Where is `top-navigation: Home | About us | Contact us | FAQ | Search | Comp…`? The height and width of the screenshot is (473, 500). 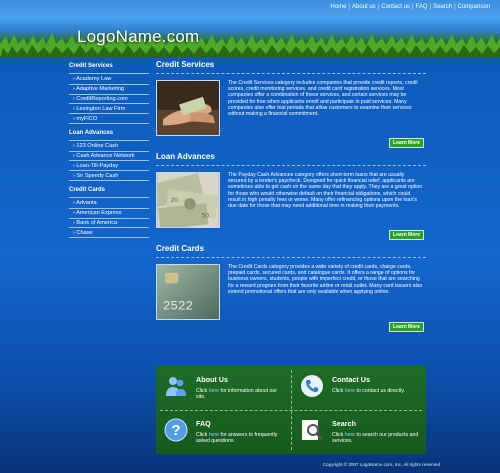
top-navigation: Home | About us | Contact us | FAQ | Search | Comp… is located at coordinates (410, 7).